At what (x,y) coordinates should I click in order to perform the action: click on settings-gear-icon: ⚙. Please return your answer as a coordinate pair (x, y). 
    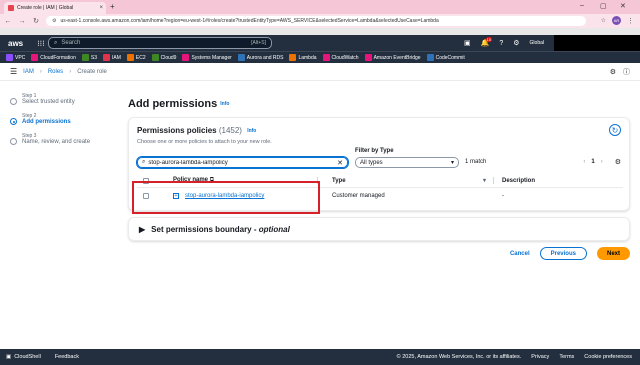
    Looking at the image, I should click on (516, 43).